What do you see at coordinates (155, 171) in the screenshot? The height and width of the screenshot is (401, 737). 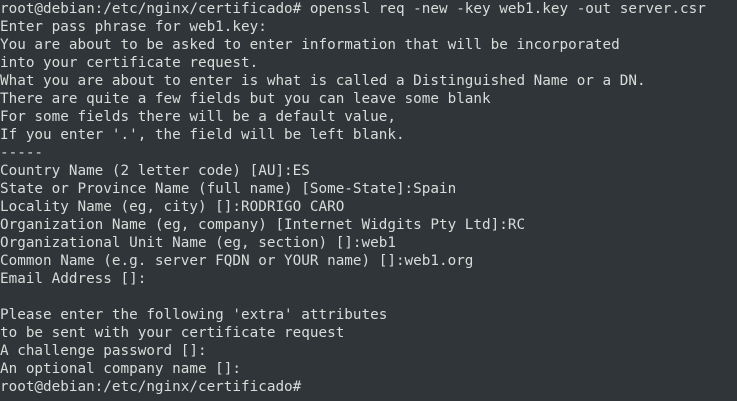 I see `output-line: Country Name (2 letter code) [AU]:ES` at bounding box center [155, 171].